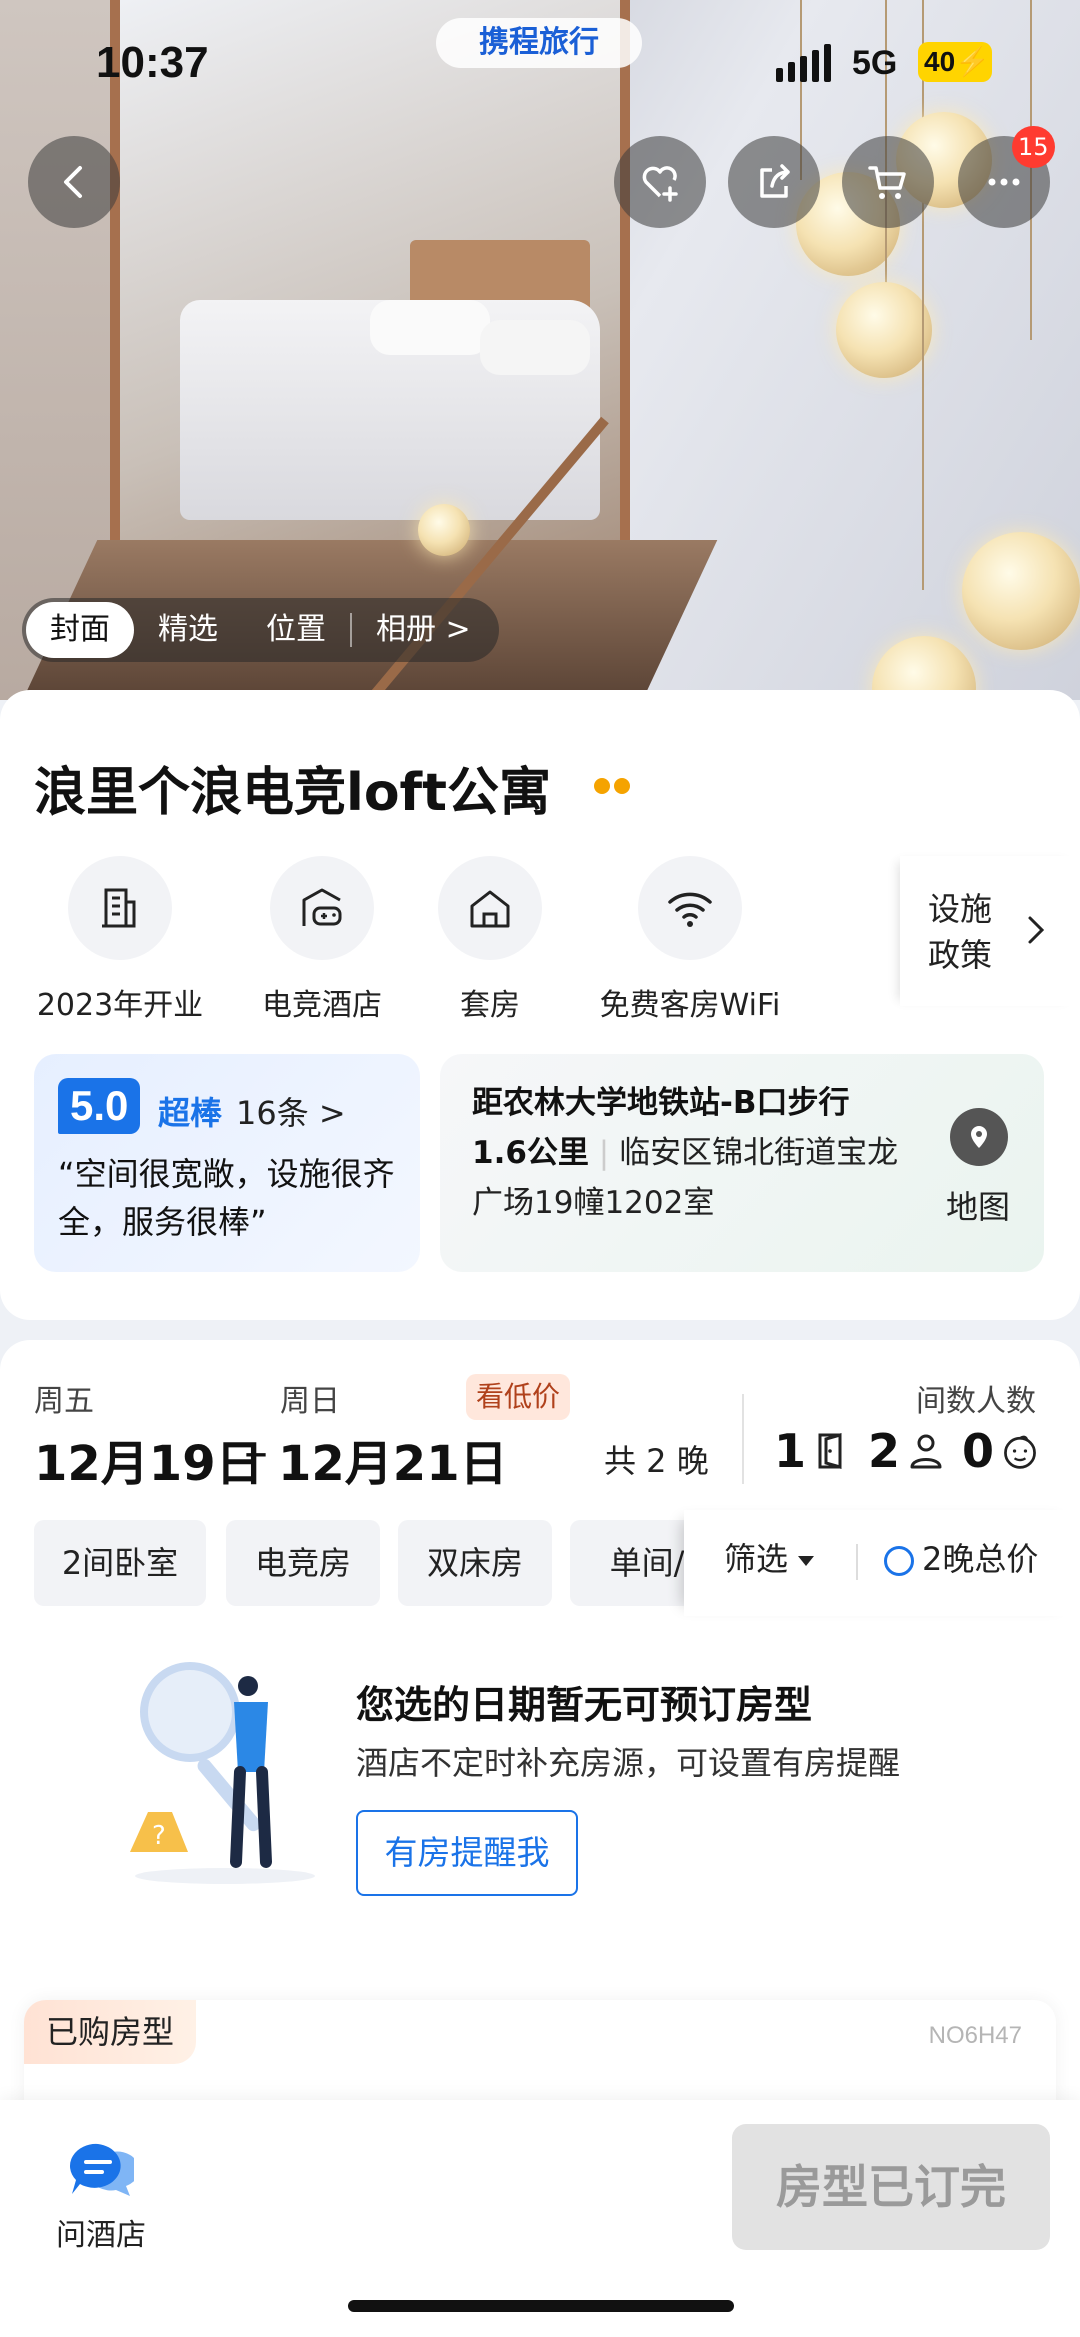  What do you see at coordinates (803, 63) in the screenshot?
I see `signal-icon` at bounding box center [803, 63].